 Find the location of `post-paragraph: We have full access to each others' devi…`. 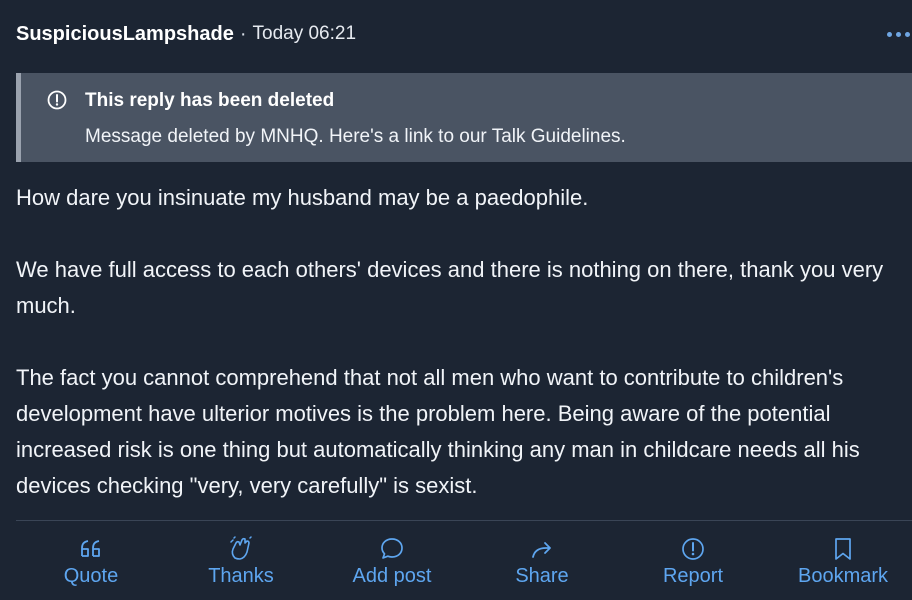

post-paragraph: We have full access to each others' devi… is located at coordinates (450, 287).